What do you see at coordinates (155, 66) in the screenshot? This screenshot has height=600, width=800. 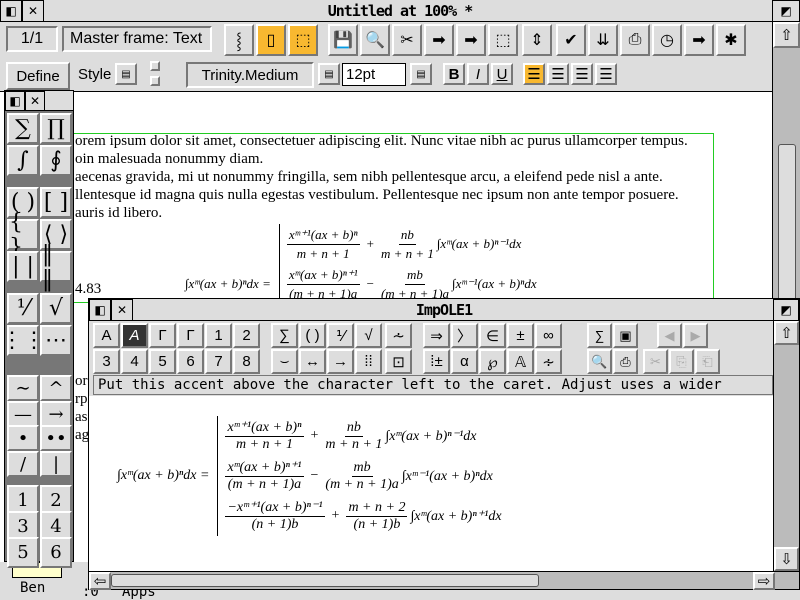 I see `style-up-button` at bounding box center [155, 66].